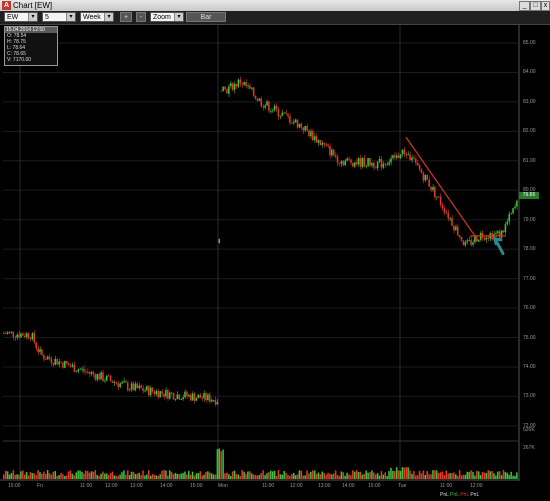 This screenshot has width=550, height=501. I want to click on bar-type-button: Bar, so click(206, 17).